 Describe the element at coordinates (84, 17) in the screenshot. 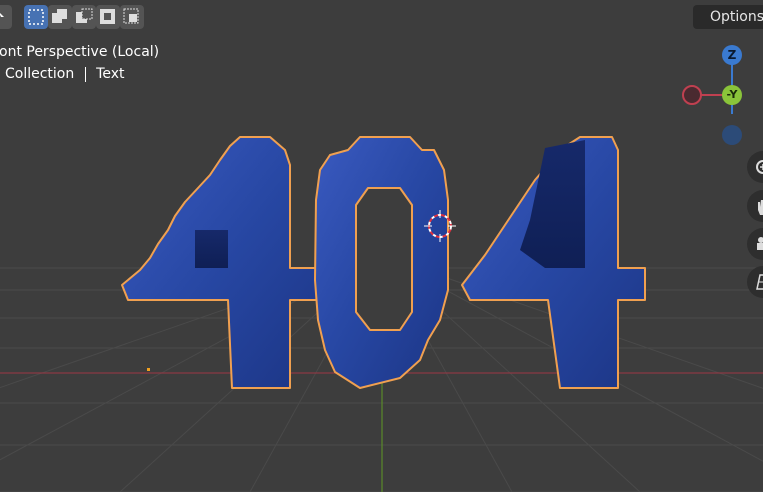

I see `select-subtract-icon` at that location.